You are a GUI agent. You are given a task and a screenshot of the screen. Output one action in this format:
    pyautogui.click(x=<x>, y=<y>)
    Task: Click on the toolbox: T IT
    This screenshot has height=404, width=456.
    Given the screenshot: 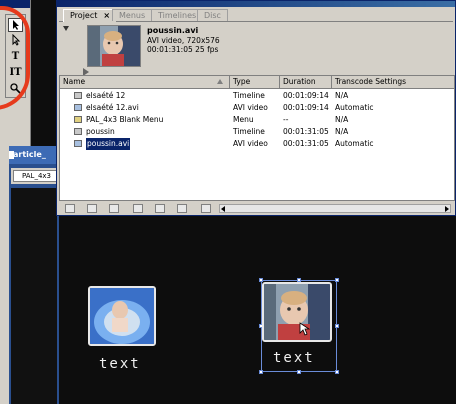 What is the action you would take?
    pyautogui.click(x=15, y=56)
    